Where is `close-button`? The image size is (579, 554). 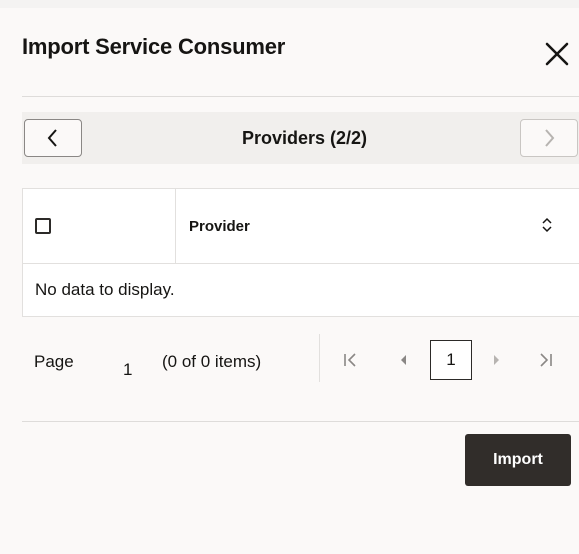
close-button is located at coordinates (557, 54).